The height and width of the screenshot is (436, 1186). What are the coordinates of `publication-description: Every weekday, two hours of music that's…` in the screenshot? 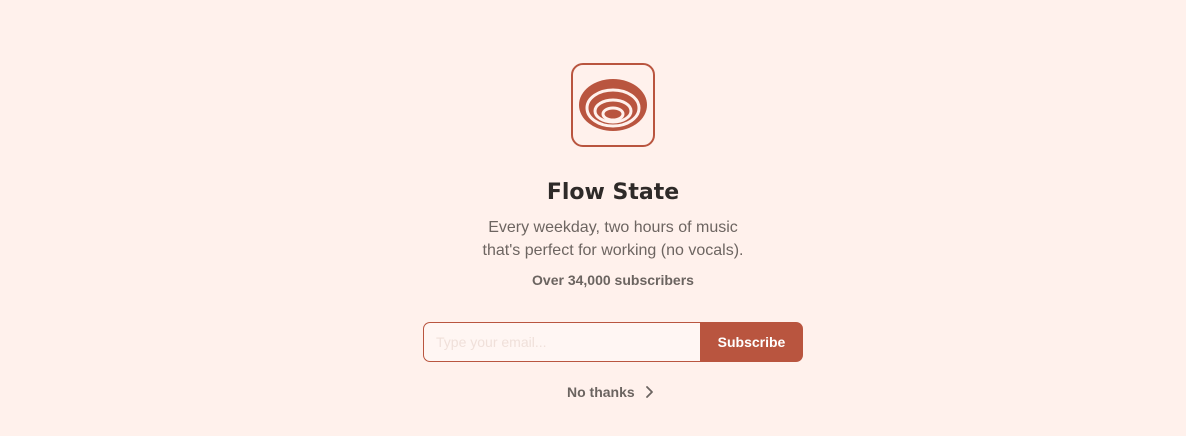 It's located at (593, 239).